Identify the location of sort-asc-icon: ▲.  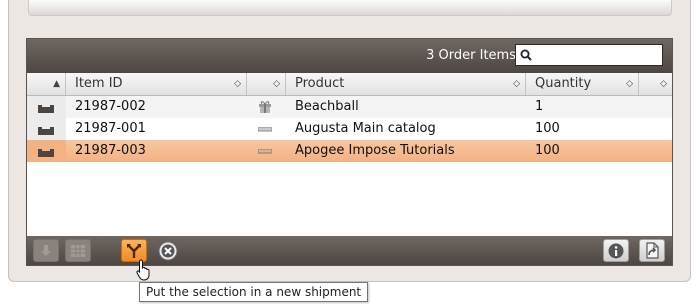
(56, 84).